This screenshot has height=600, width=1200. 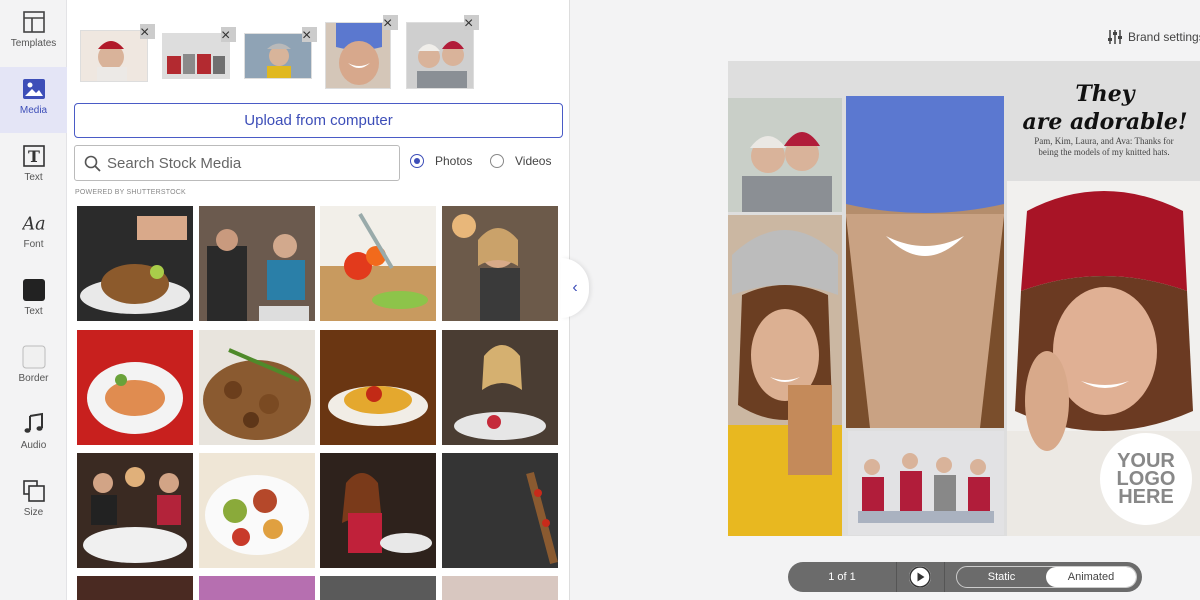 I want to click on playback-controls: 1 of 1 Static Animated, so click(x=965, y=577).